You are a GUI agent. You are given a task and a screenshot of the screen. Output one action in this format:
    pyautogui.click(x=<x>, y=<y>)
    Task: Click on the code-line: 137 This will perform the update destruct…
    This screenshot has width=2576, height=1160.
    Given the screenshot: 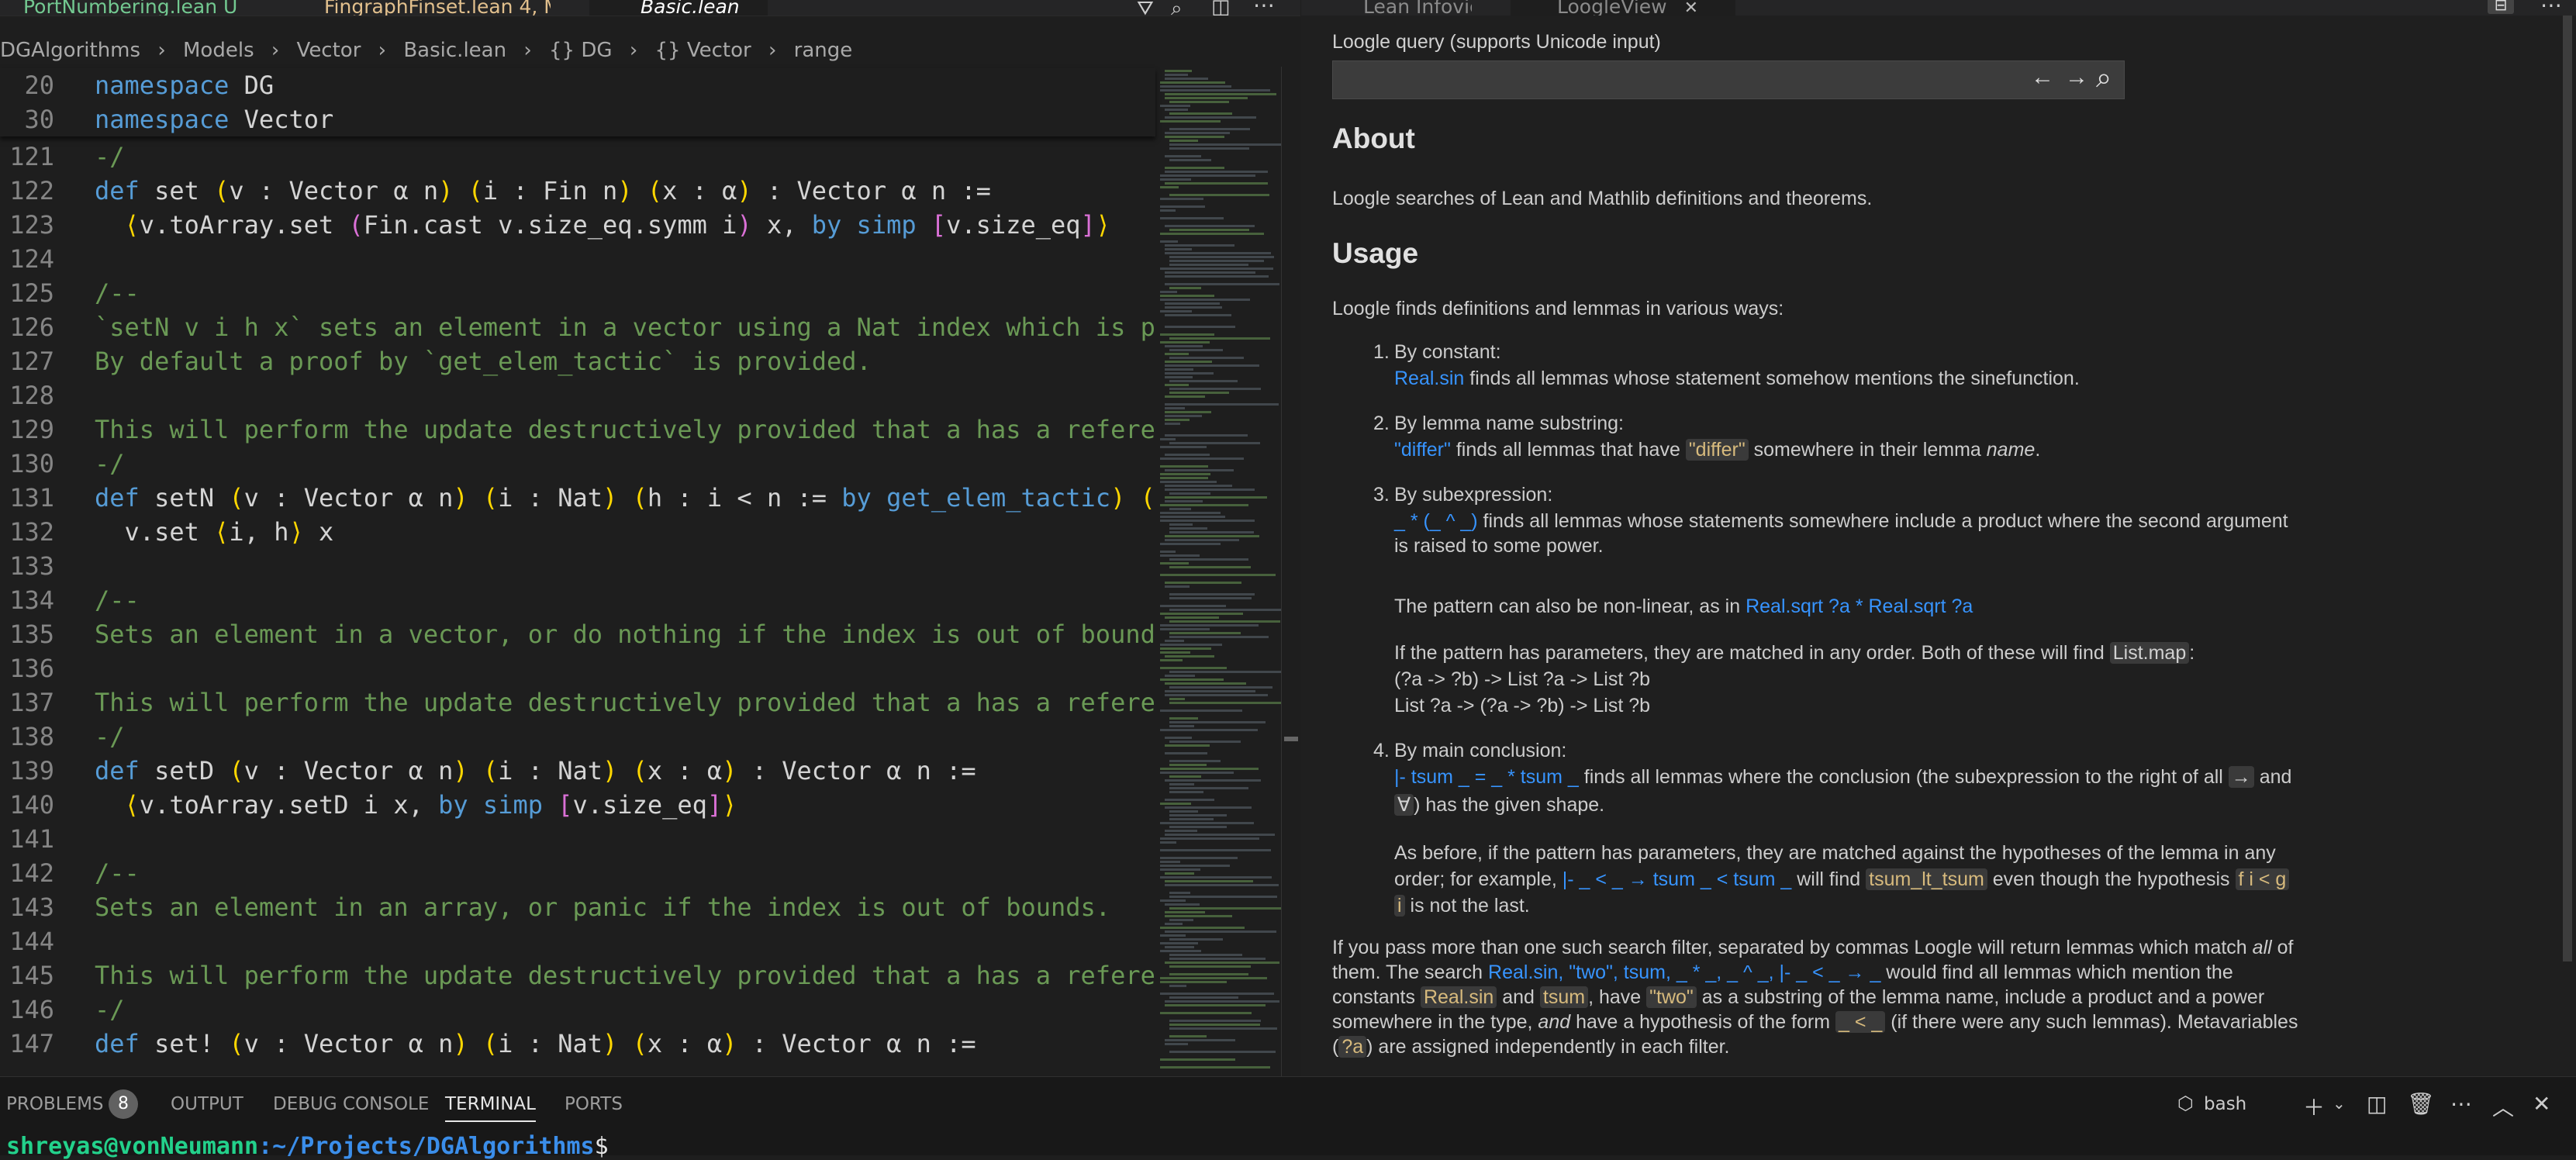 What is the action you would take?
    pyautogui.click(x=577, y=702)
    